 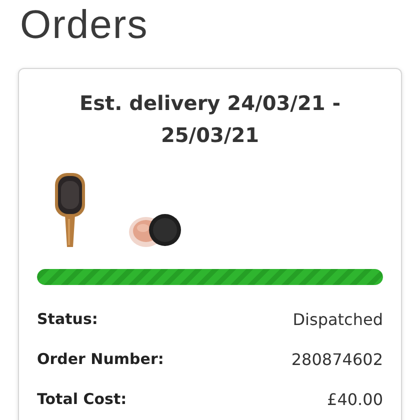 I want to click on detail-label: Status:, so click(x=67, y=319).